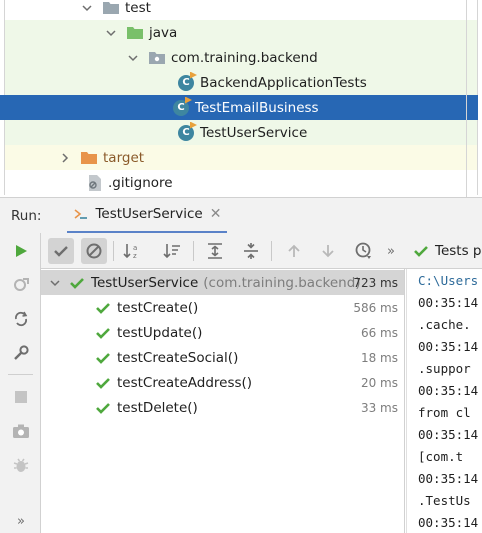 This screenshot has height=533, width=482. What do you see at coordinates (379, 407) in the screenshot?
I see `test-duration: 33 ms` at bounding box center [379, 407].